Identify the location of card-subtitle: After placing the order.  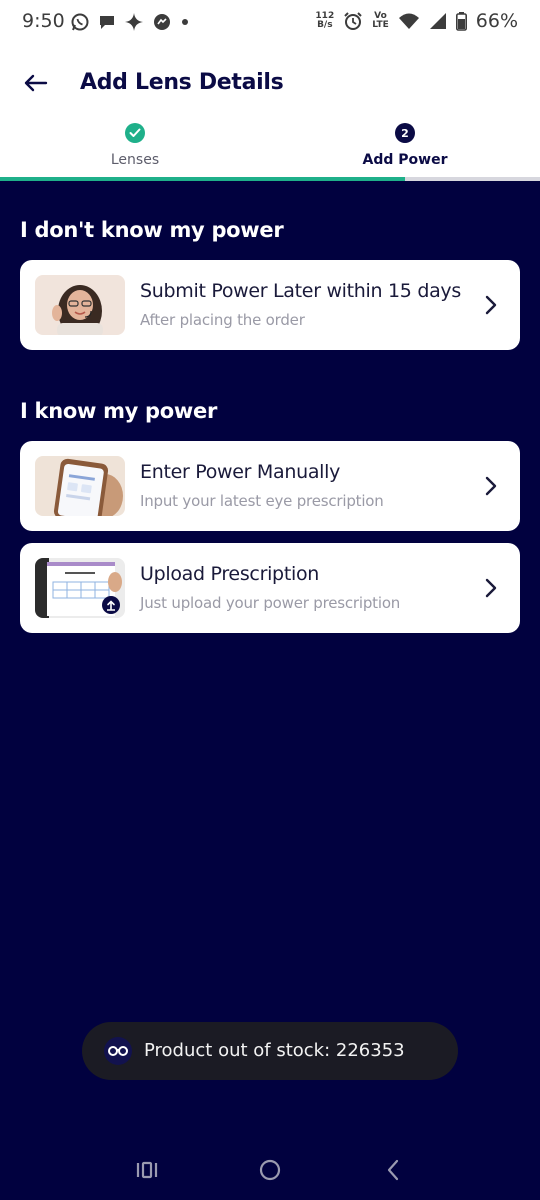
(222, 320).